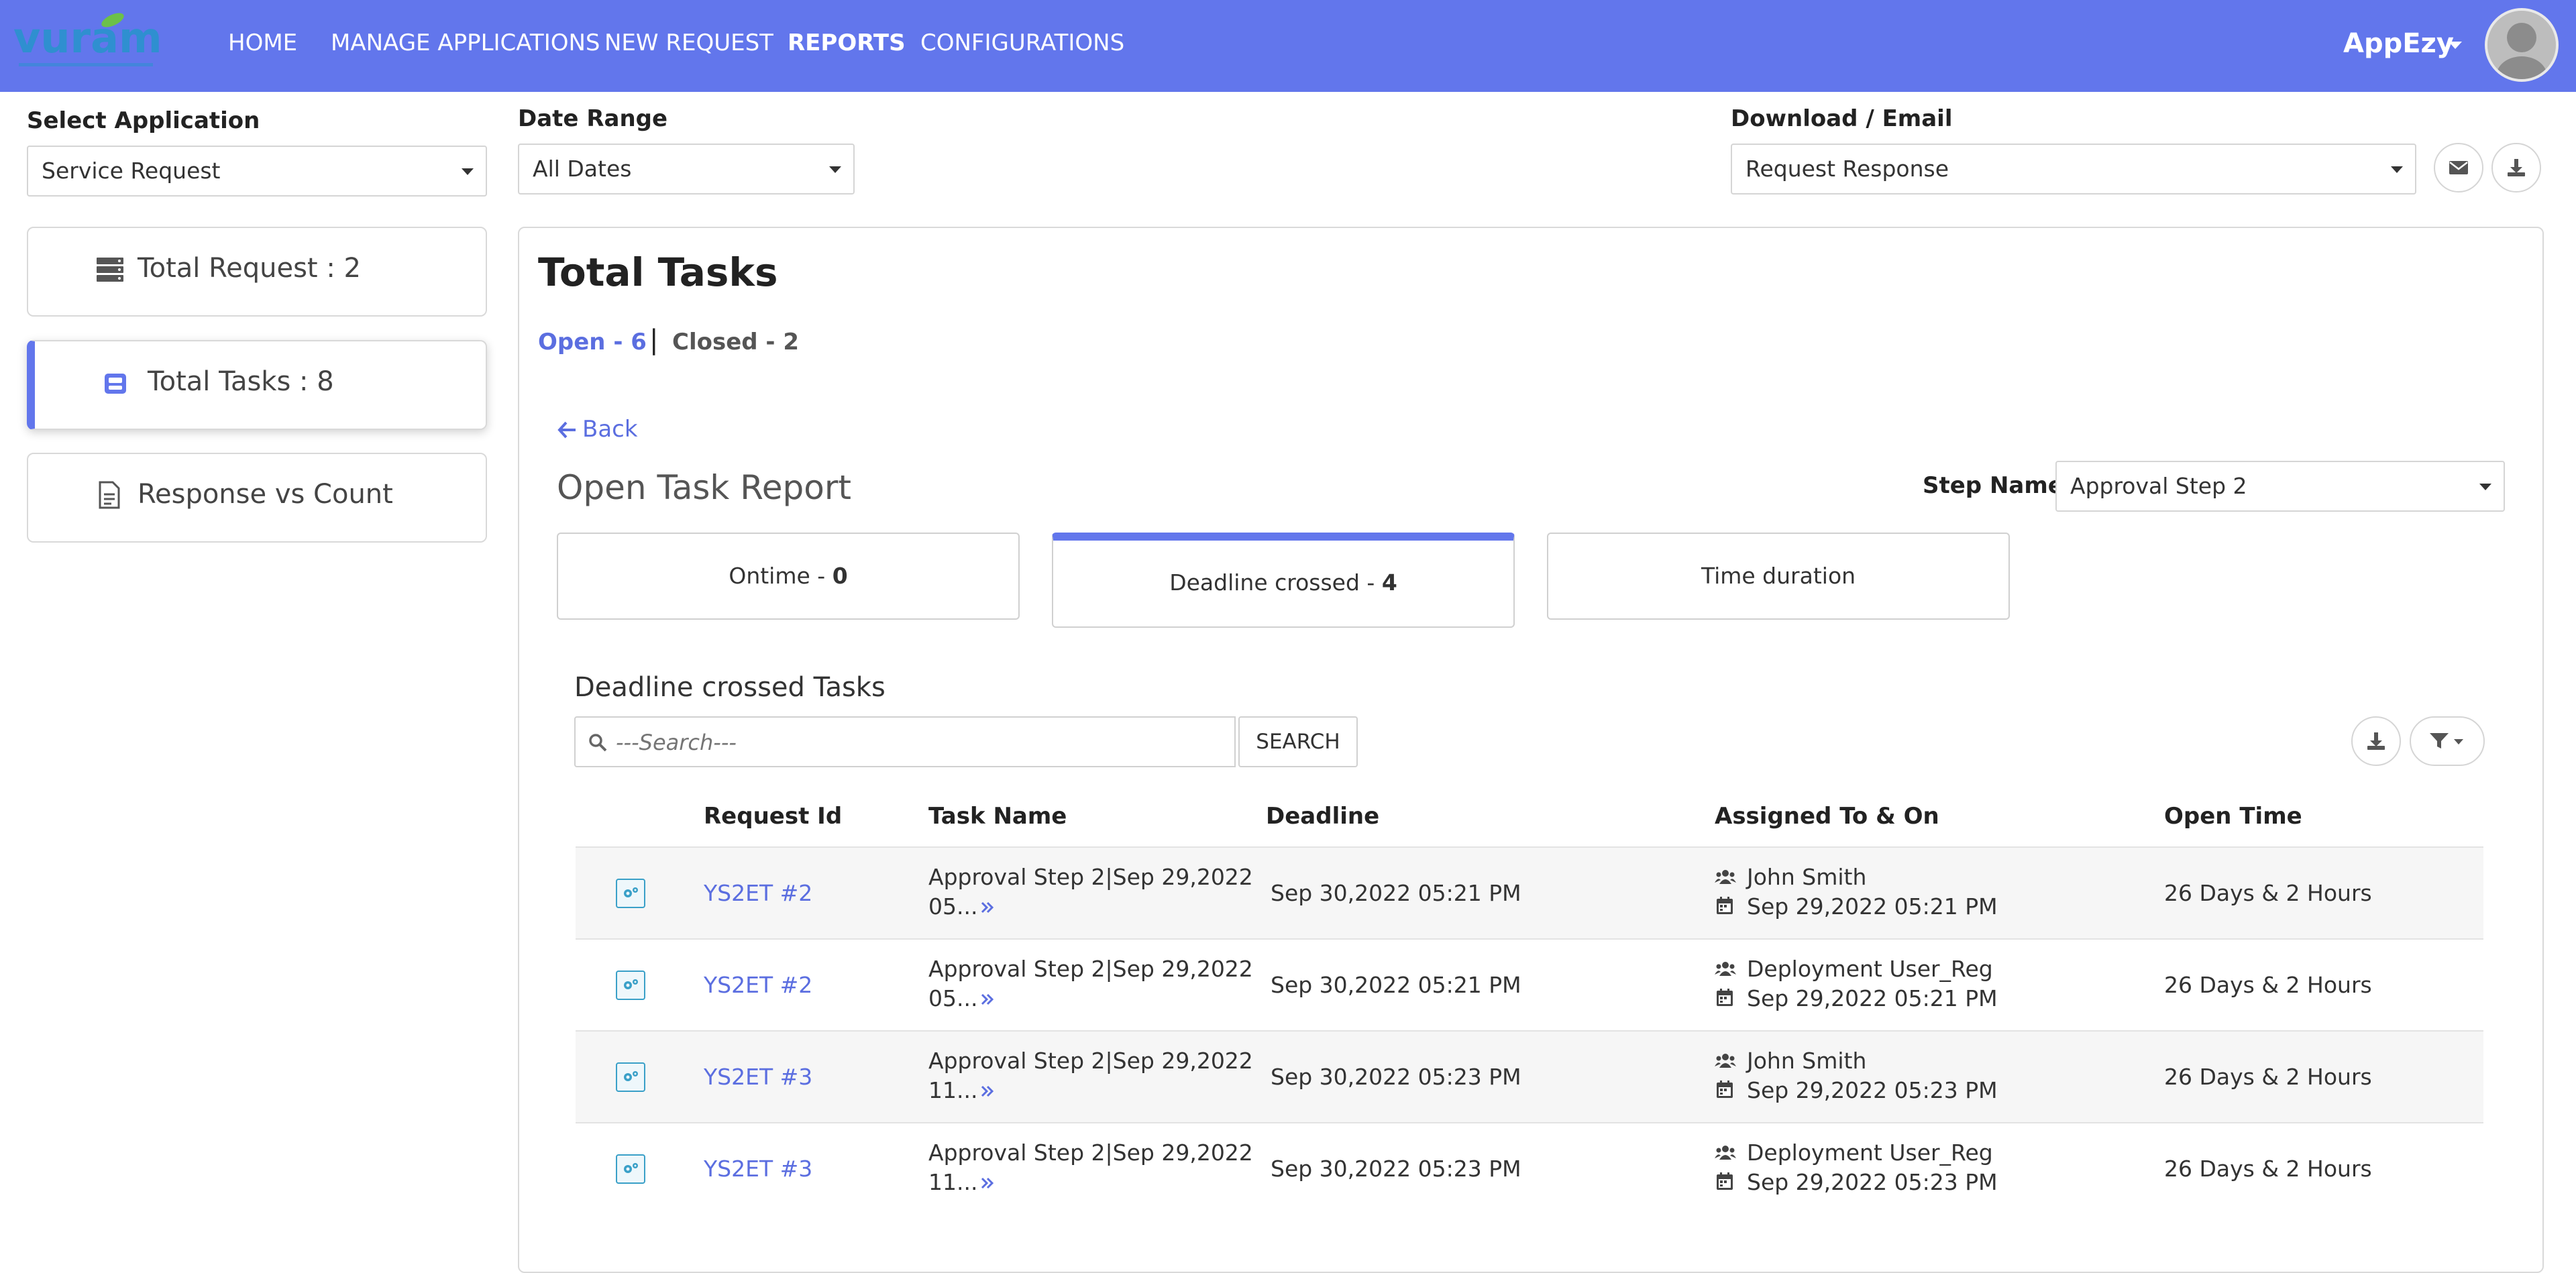 Image resolution: width=2576 pixels, height=1273 pixels. I want to click on download-button, so click(2516, 167).